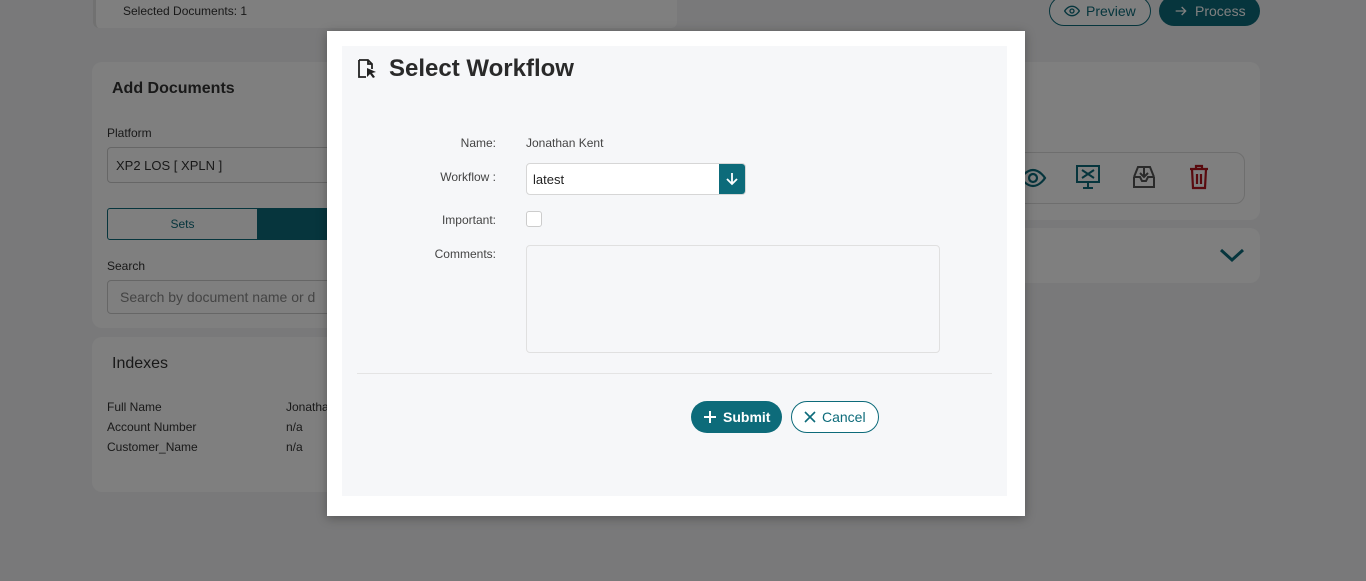 Image resolution: width=1366 pixels, height=581 pixels. Describe the element at coordinates (636, 179) in the screenshot. I see `workflow-select: latest` at that location.